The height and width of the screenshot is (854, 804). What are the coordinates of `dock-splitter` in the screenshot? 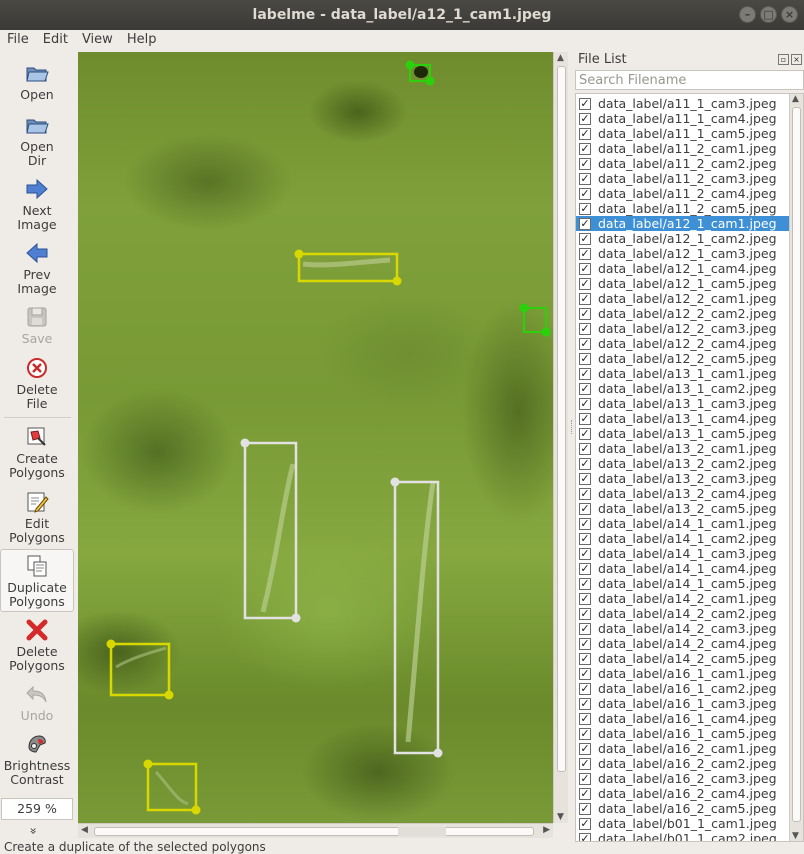 It's located at (572, 427).